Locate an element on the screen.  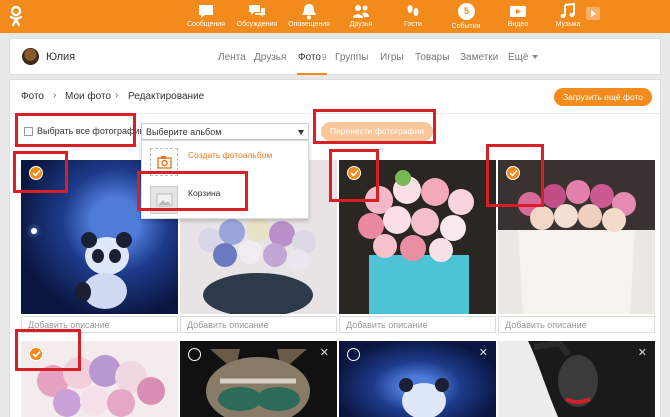
nav-video: Видео is located at coordinates (518, 16).